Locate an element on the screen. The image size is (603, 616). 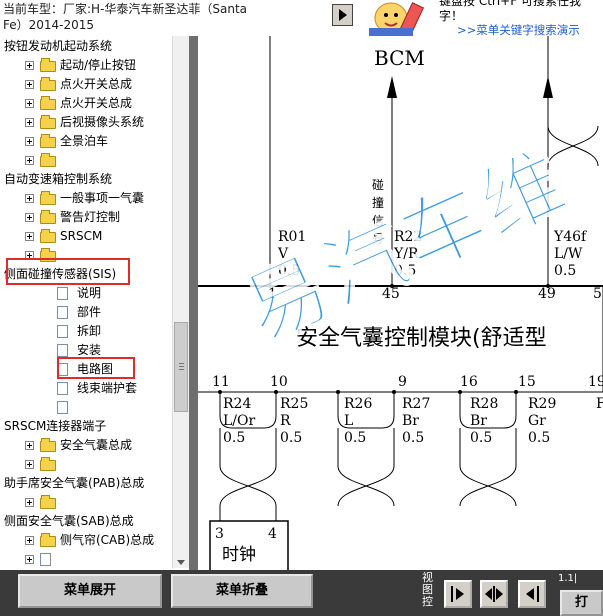
wire-label: Y46f L/W 0.5 is located at coordinates (570, 254).